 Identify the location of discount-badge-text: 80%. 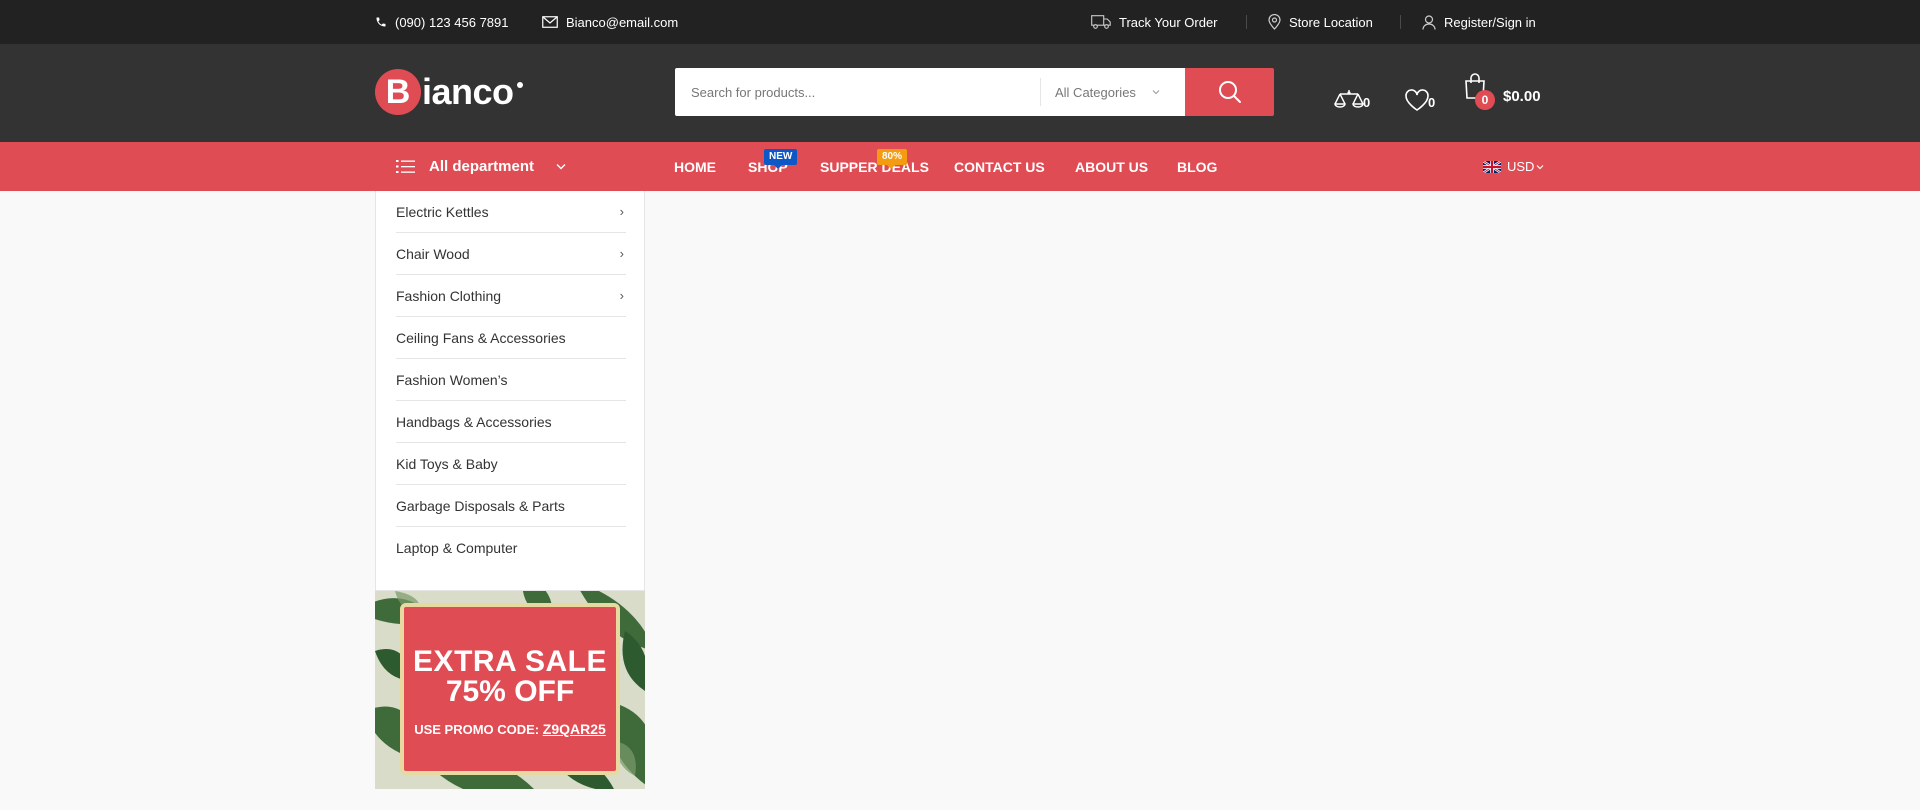
(892, 156).